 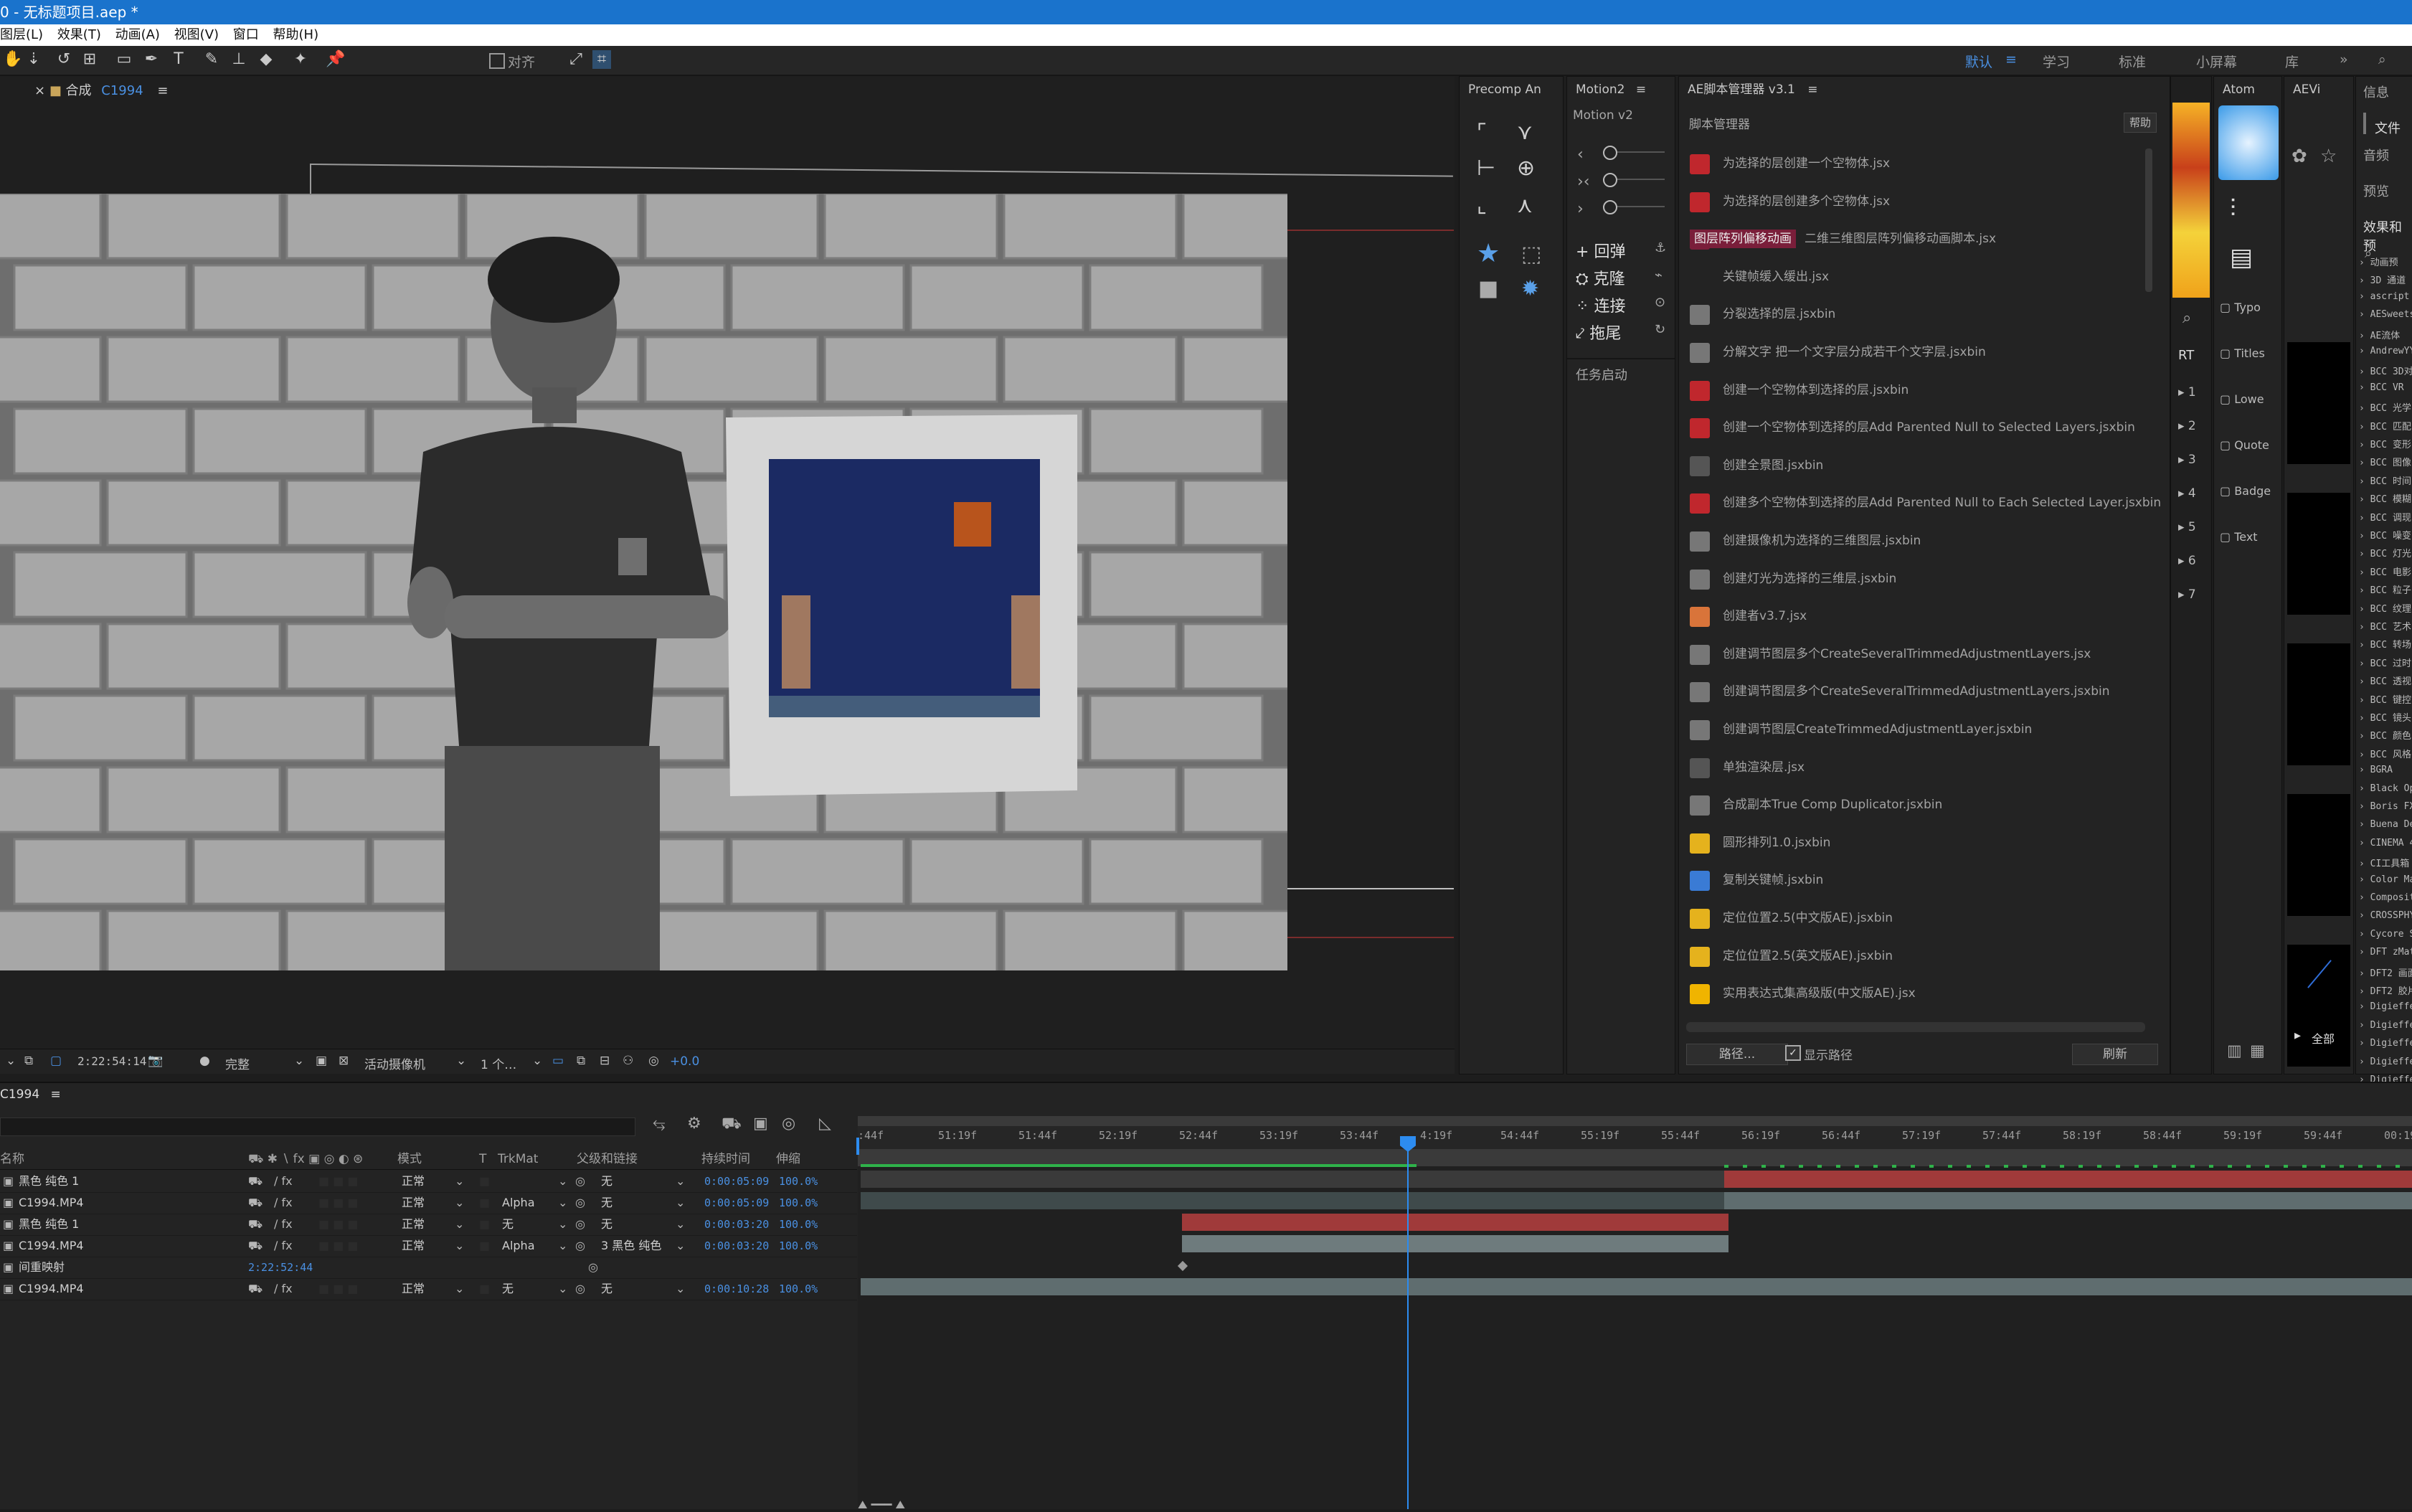 I want to click on stamp-tool-icon: ⊥, so click(x=239, y=60).